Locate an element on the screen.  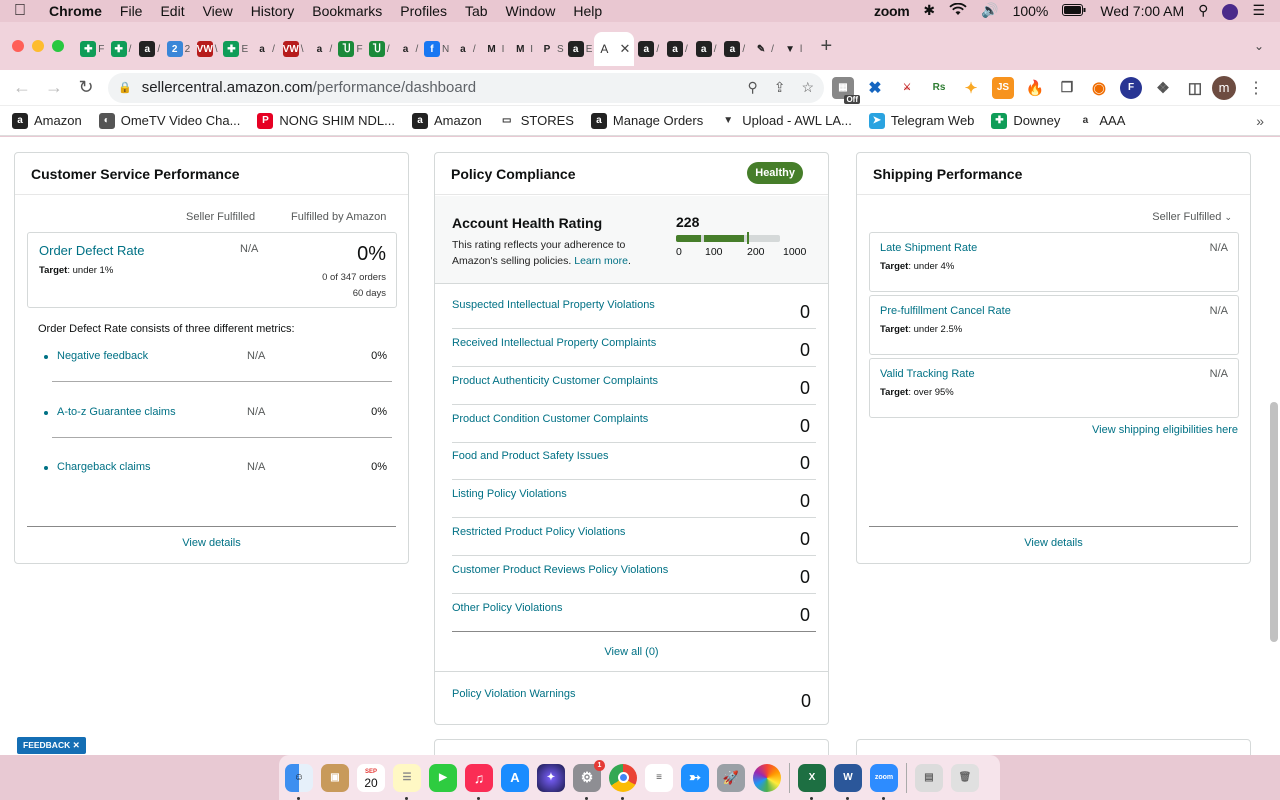
bookmark-item: a AAA is located at coordinates (1101, 121).